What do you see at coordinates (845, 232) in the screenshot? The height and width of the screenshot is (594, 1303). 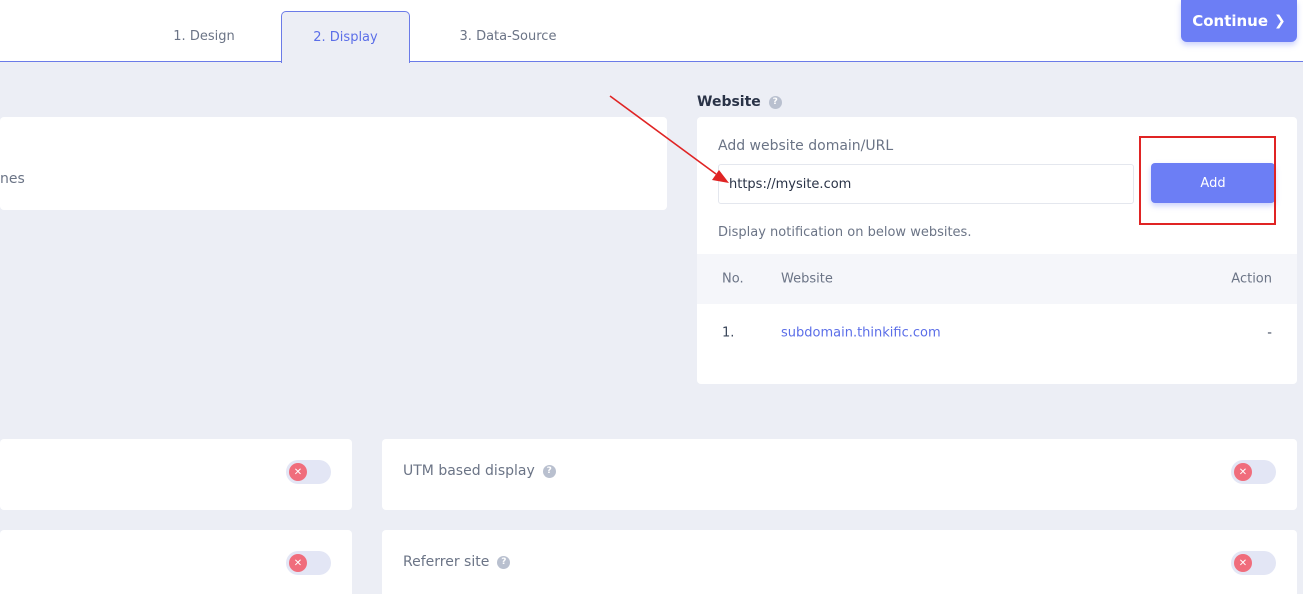 I see `display-note: Display notification on below websites.` at bounding box center [845, 232].